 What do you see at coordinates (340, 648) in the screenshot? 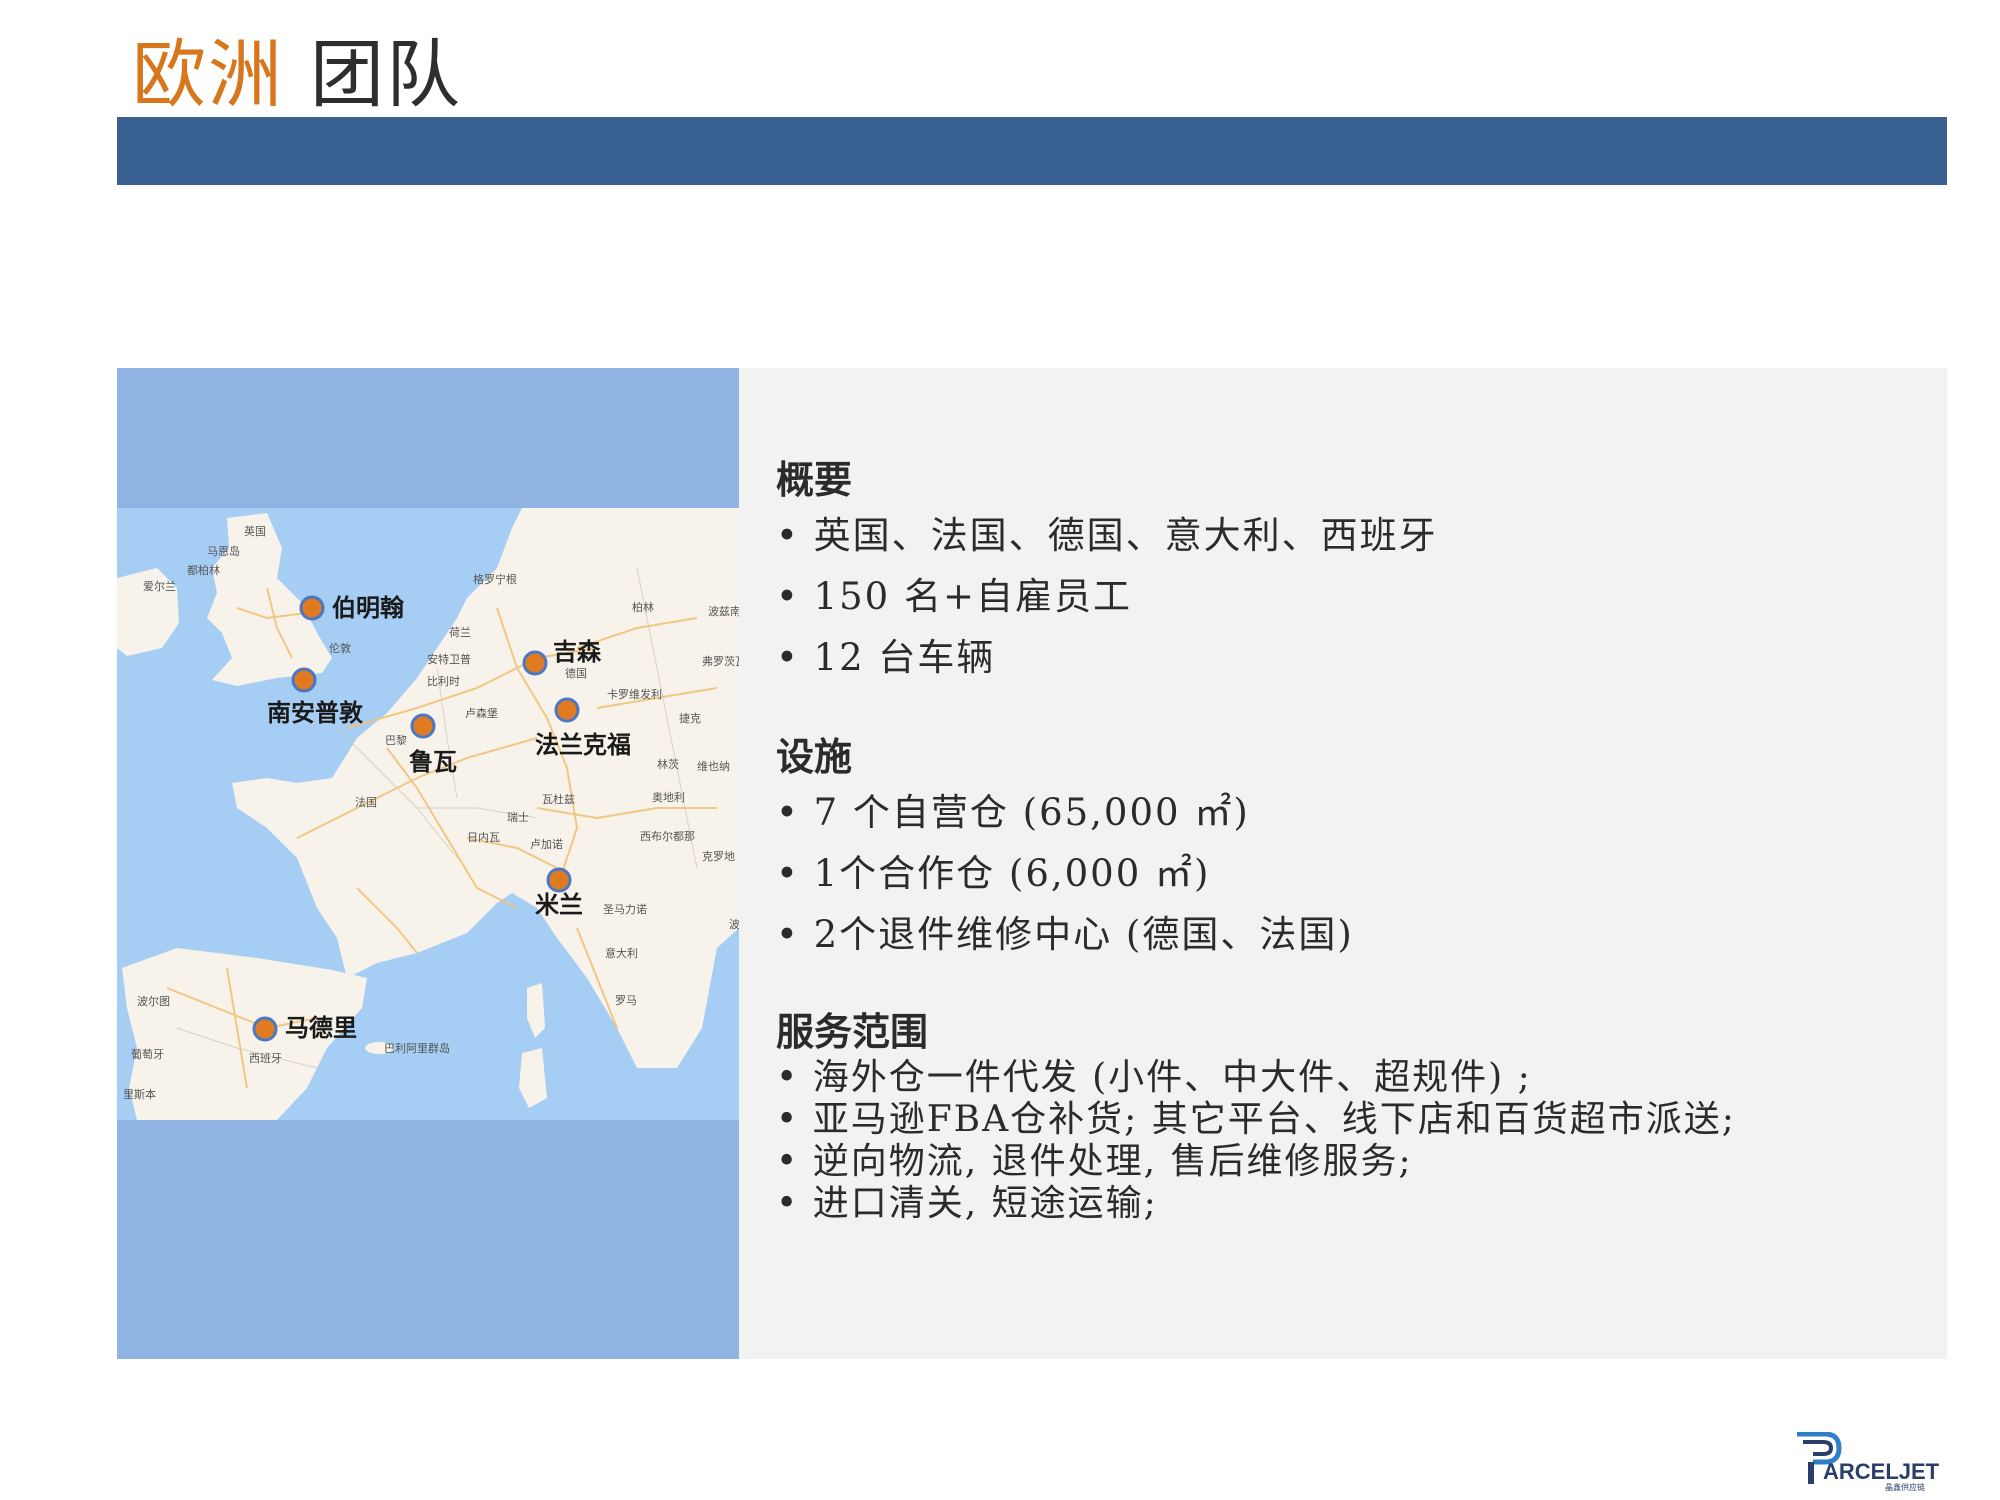
I see `map-label-london: 伦敦` at bounding box center [340, 648].